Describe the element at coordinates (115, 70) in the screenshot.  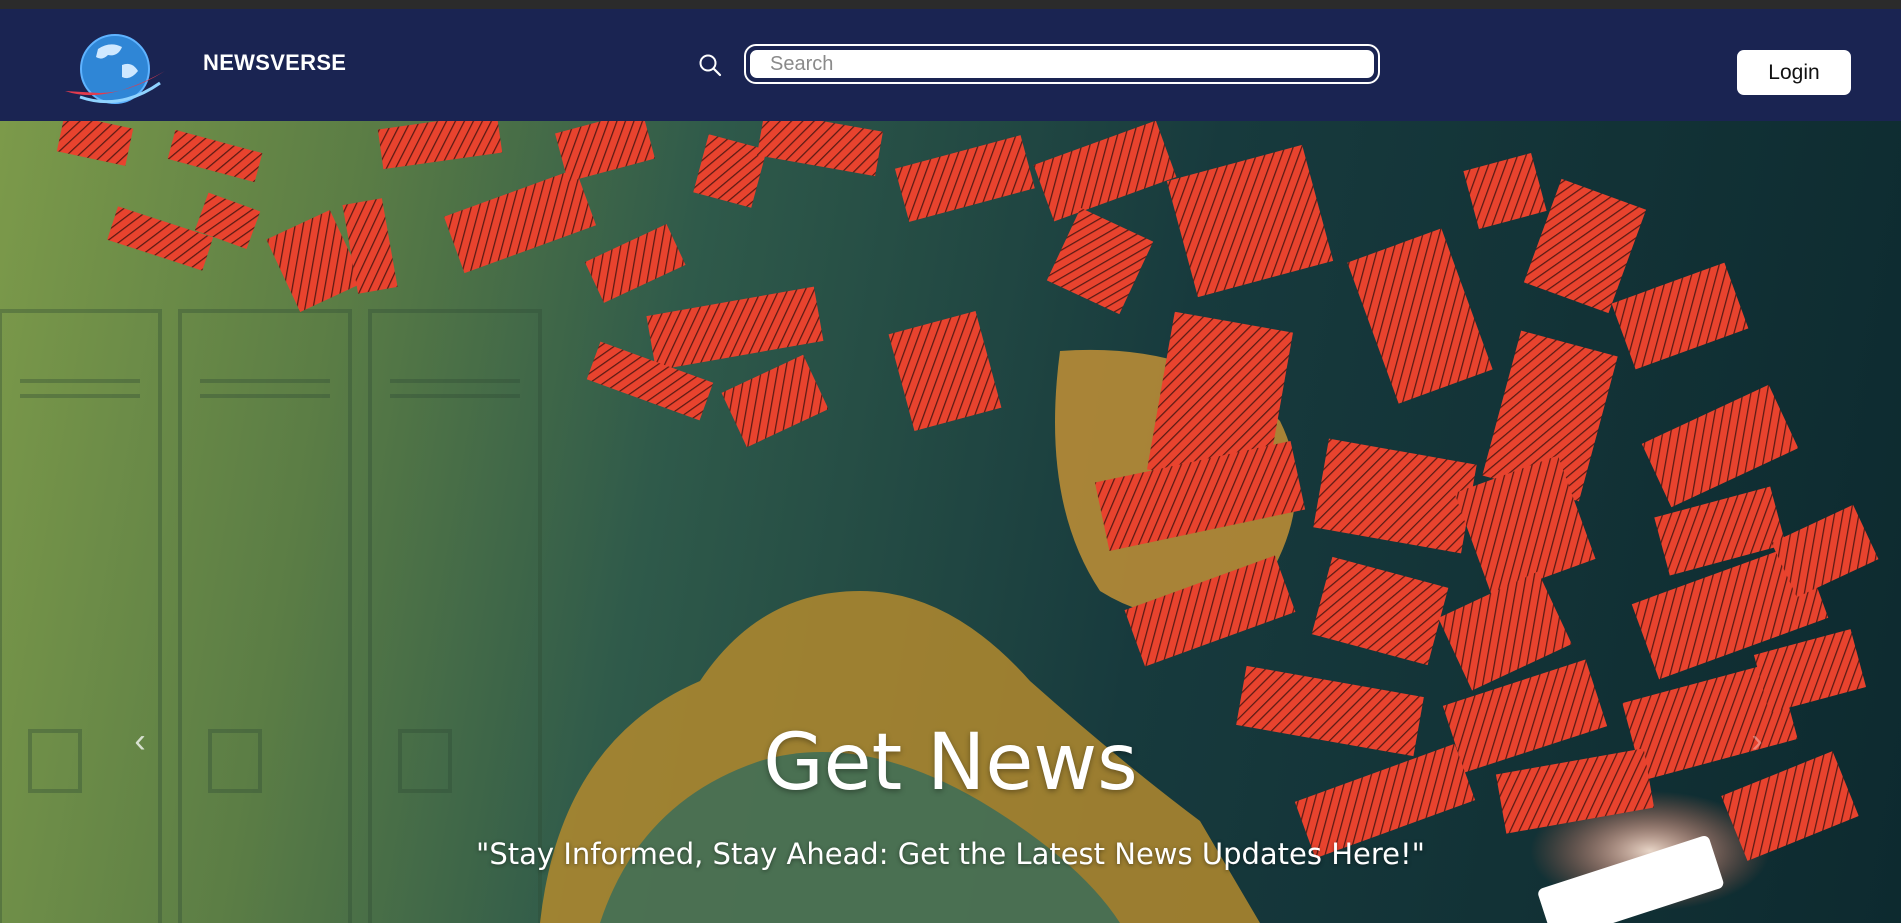
I see `globe-logo-icon` at that location.